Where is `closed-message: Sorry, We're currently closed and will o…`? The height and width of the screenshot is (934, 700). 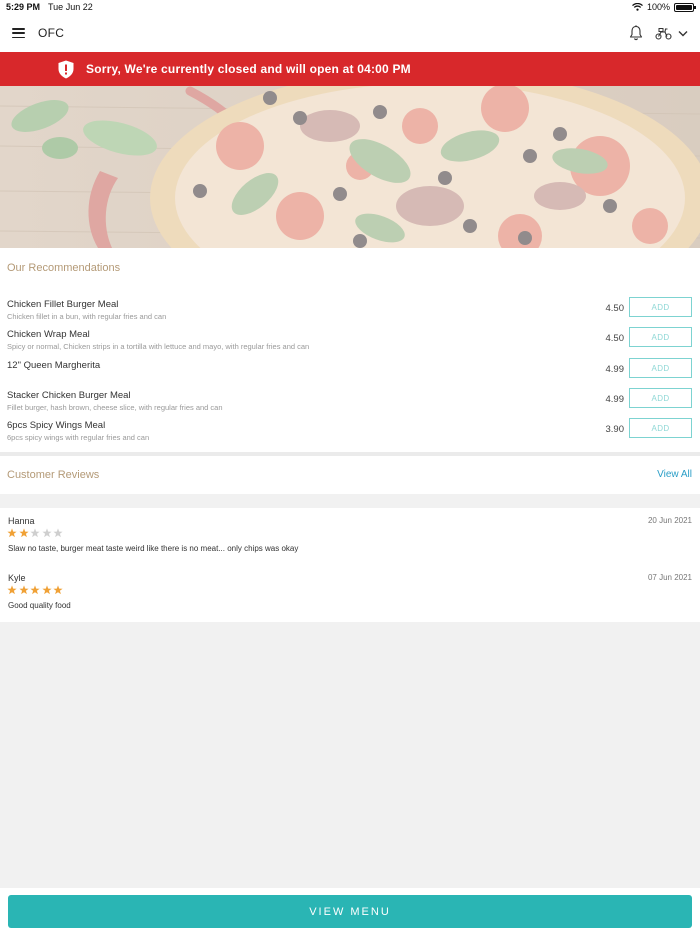
closed-message: Sorry, We're currently closed and will o… is located at coordinates (248, 69).